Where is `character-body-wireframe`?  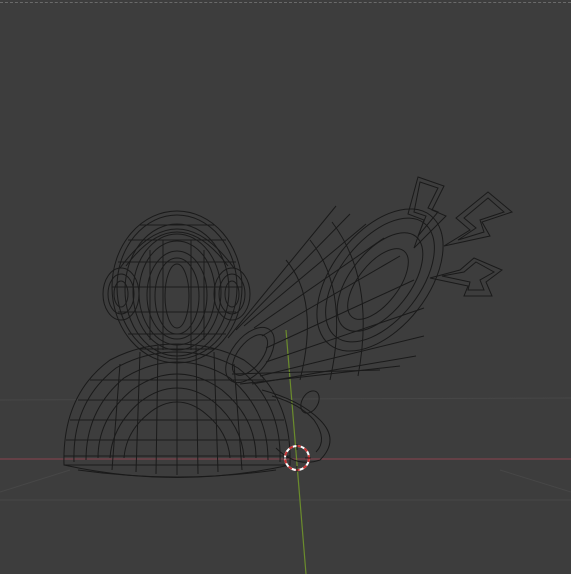
character-body-wireframe is located at coordinates (177, 410).